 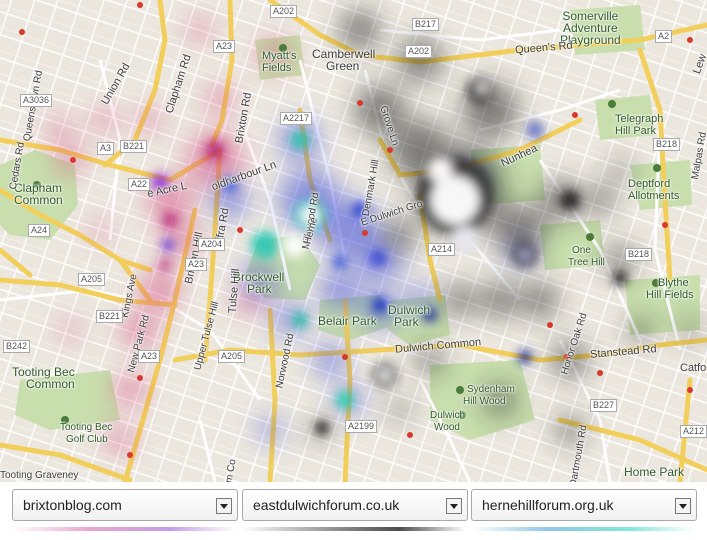 I want to click on label-tooting-bec-common: Tooting Bec Common, so click(x=43, y=378).